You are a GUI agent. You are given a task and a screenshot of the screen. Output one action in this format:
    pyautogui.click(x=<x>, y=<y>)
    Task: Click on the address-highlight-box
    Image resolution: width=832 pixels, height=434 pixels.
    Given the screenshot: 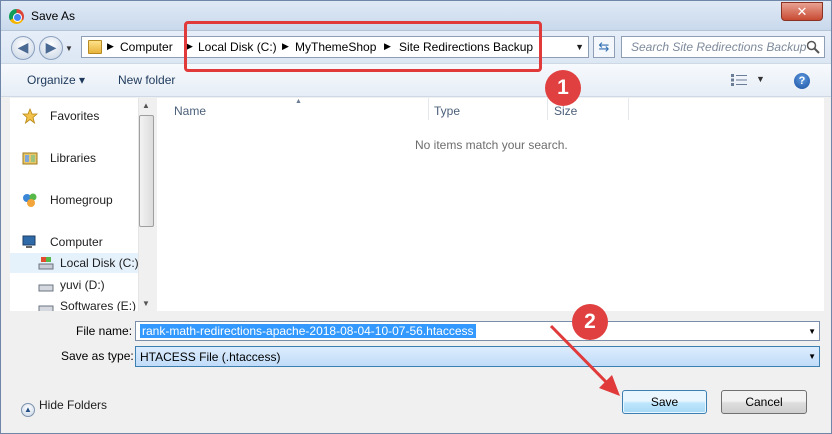 What is the action you would take?
    pyautogui.click(x=363, y=46)
    